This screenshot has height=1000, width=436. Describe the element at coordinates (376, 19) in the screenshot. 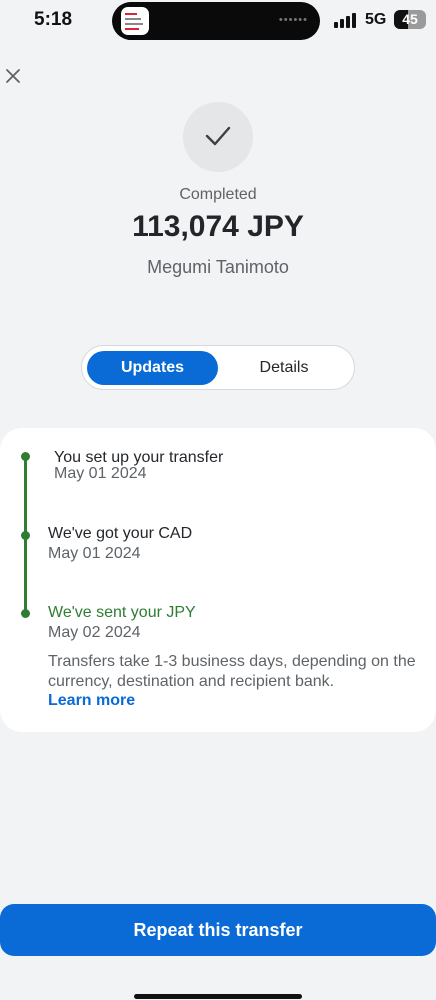

I see `network-type: 5G` at that location.